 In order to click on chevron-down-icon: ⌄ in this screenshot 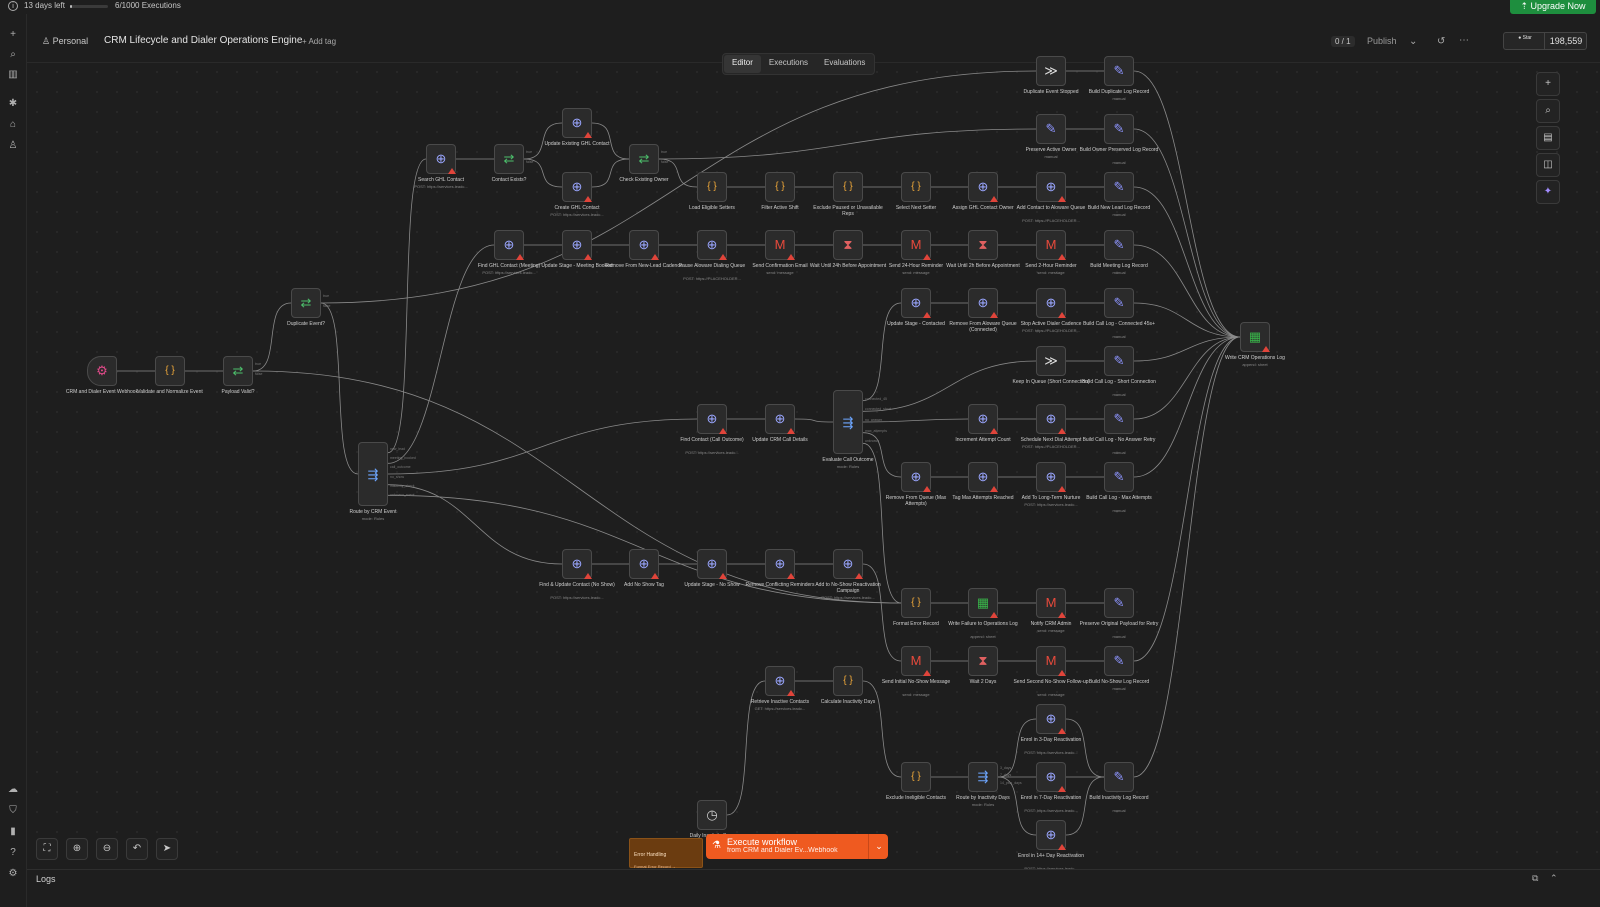, I will do `click(878, 846)`.